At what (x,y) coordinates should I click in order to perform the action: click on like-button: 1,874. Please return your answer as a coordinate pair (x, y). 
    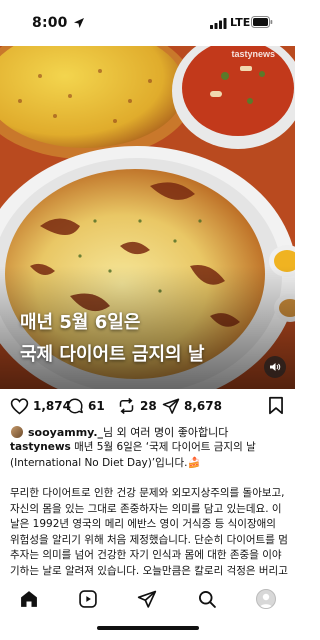
    Looking at the image, I should click on (40, 406).